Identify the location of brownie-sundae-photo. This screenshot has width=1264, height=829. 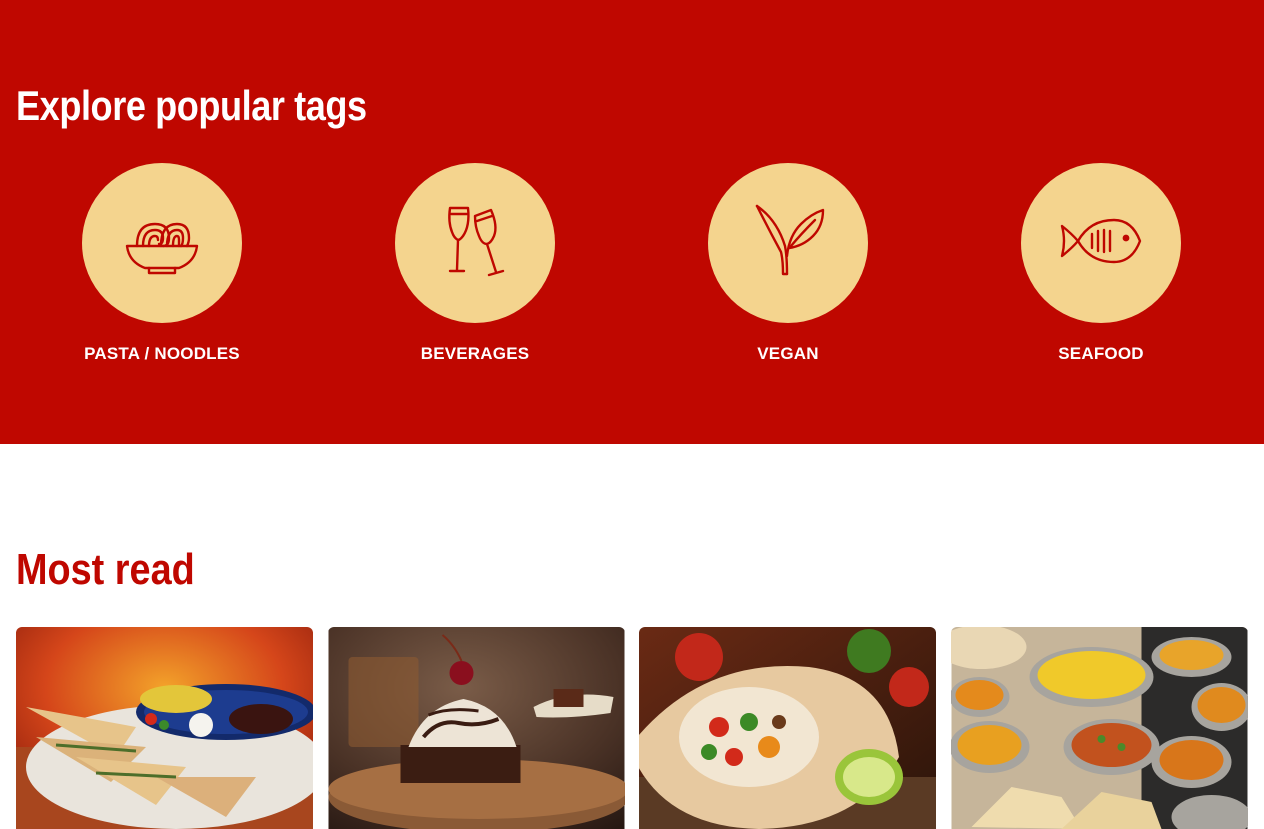
(476, 728).